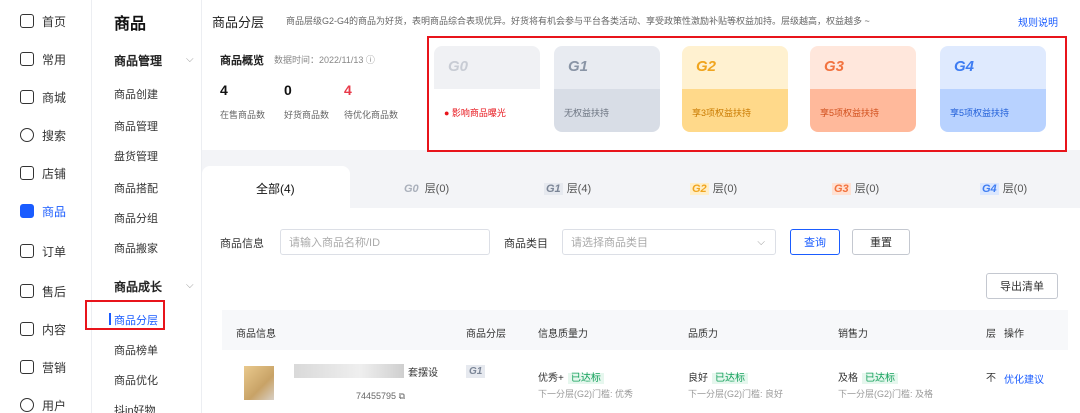 The image size is (1080, 413). What do you see at coordinates (27, 367) in the screenshot?
I see `megaphone-icon` at bounding box center [27, 367].